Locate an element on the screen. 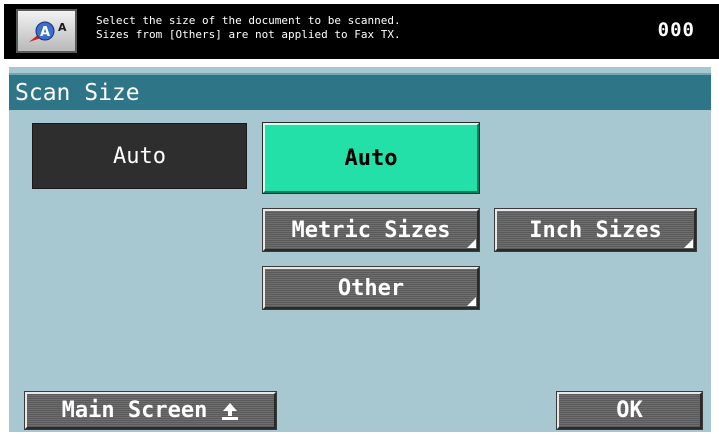 This screenshot has width=719, height=437. copy-counter: 000 is located at coordinates (676, 30).